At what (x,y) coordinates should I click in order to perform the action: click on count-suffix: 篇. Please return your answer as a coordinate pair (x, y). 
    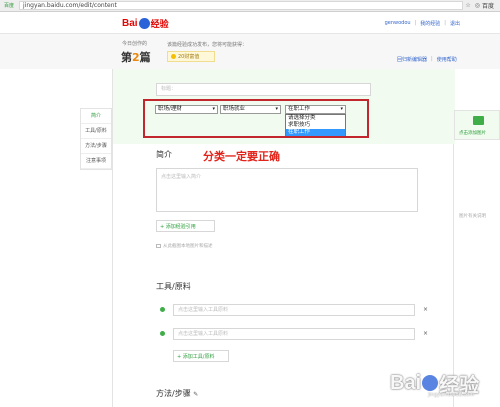
    Looking at the image, I should click on (145, 57).